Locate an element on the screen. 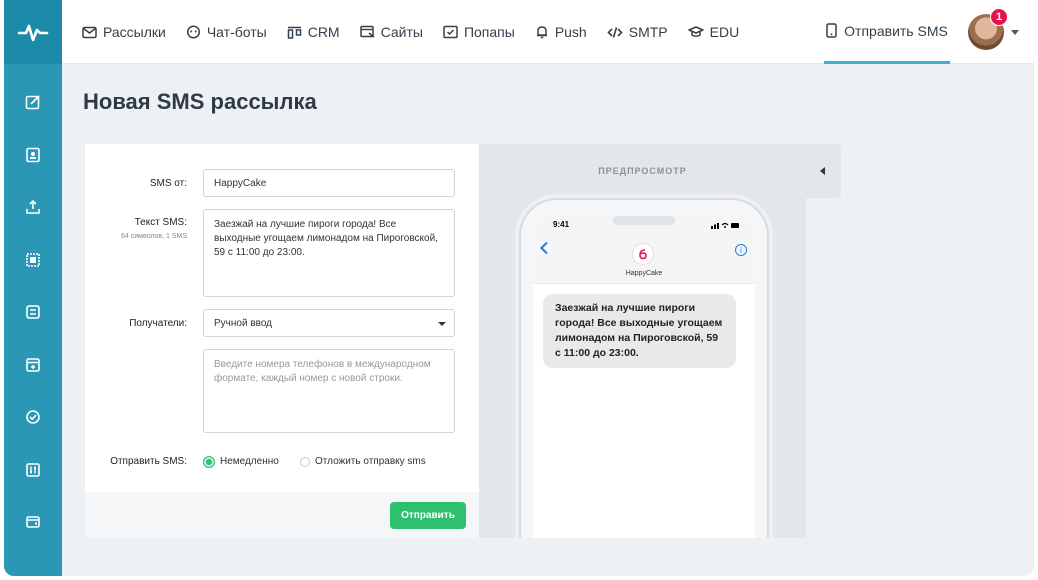 This screenshot has width=1038, height=580. site-icon is located at coordinates (367, 31).